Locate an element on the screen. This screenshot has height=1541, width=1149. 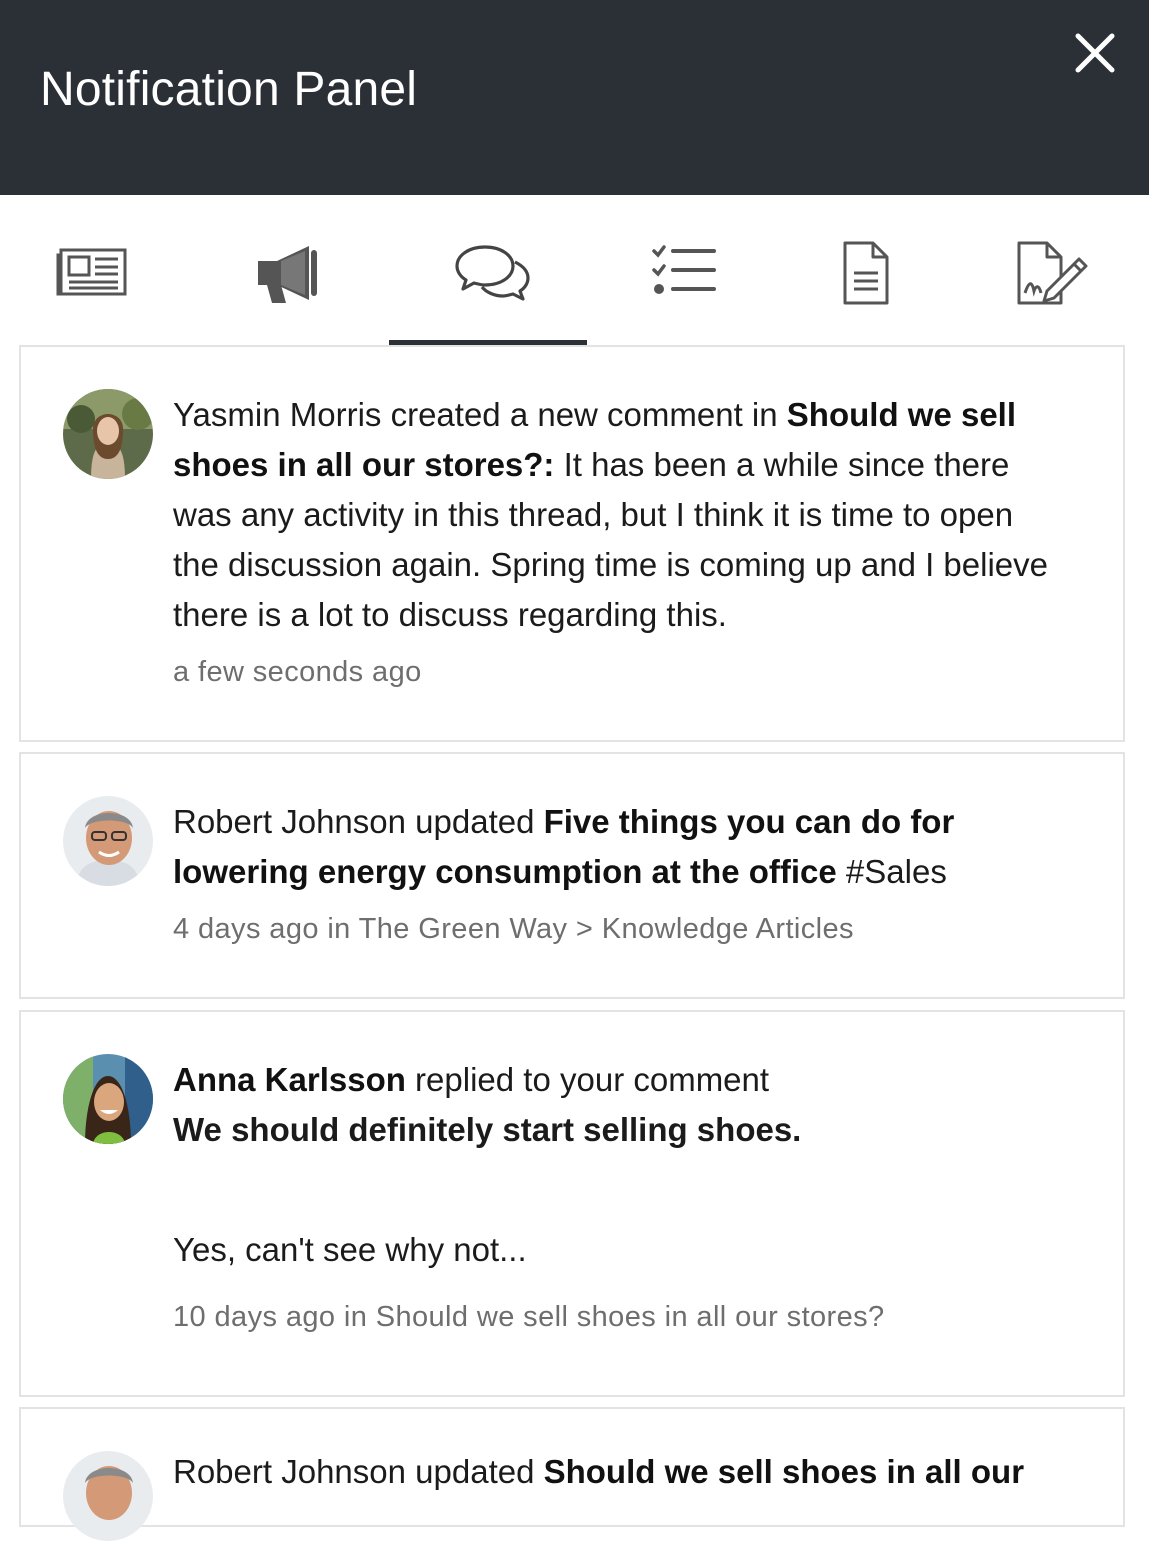
close-button is located at coordinates (1095, 53).